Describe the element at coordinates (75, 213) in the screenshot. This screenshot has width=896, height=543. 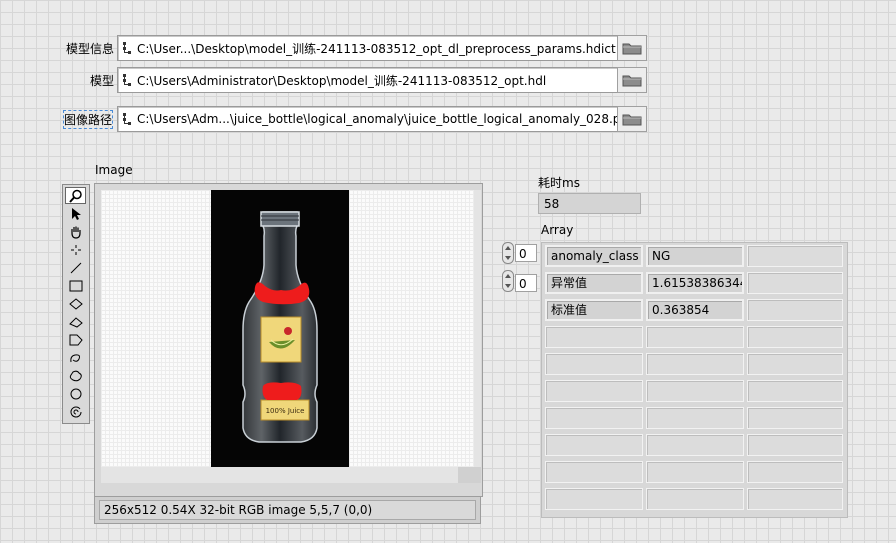
I see `pointer-arrow-icon` at that location.